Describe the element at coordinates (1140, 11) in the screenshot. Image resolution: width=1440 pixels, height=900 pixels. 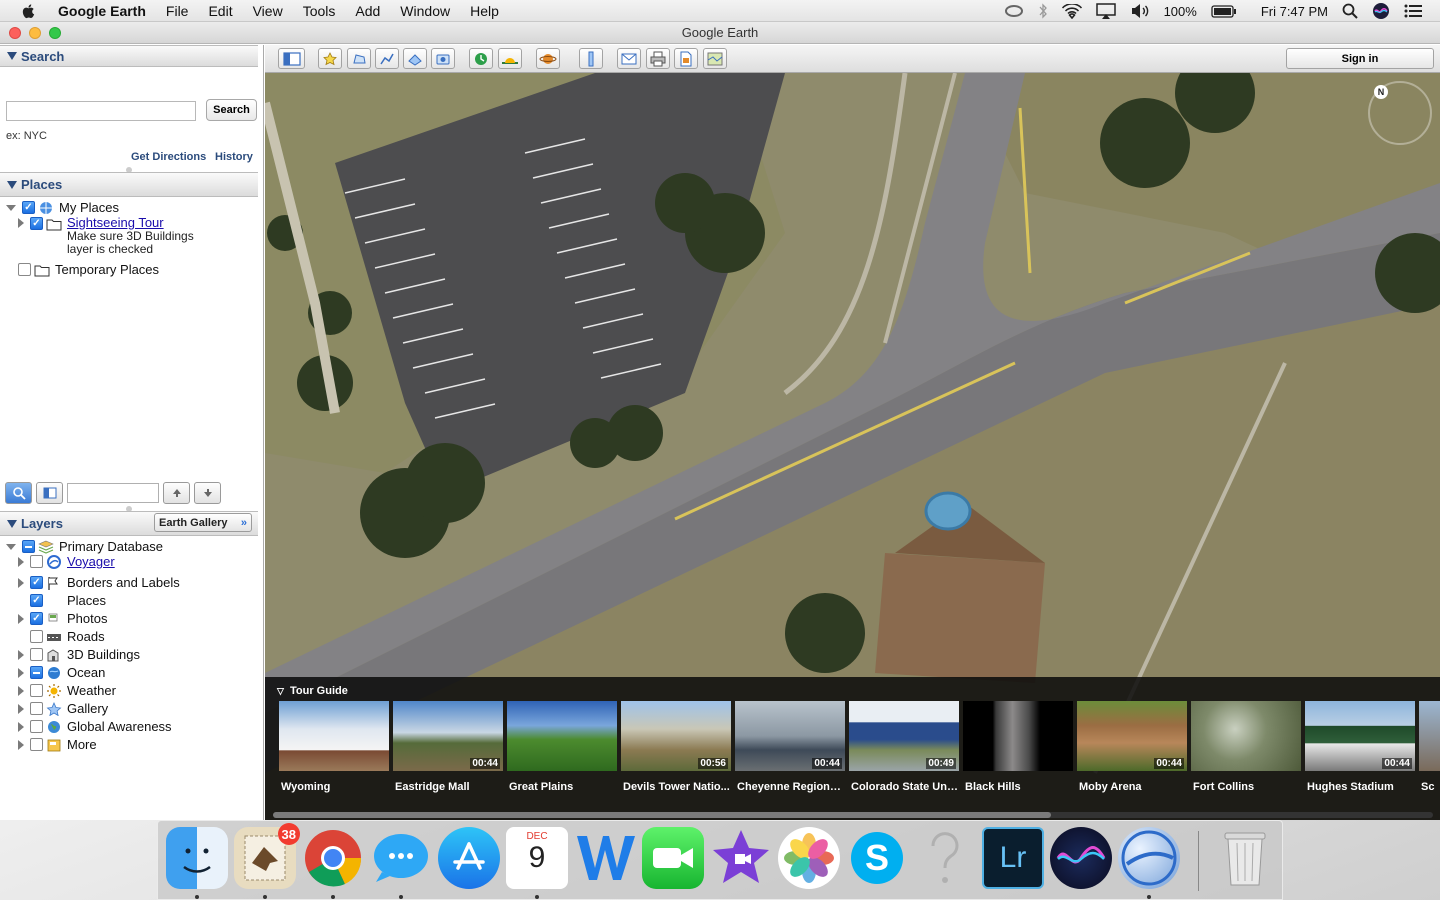
I see `volume-icon` at that location.